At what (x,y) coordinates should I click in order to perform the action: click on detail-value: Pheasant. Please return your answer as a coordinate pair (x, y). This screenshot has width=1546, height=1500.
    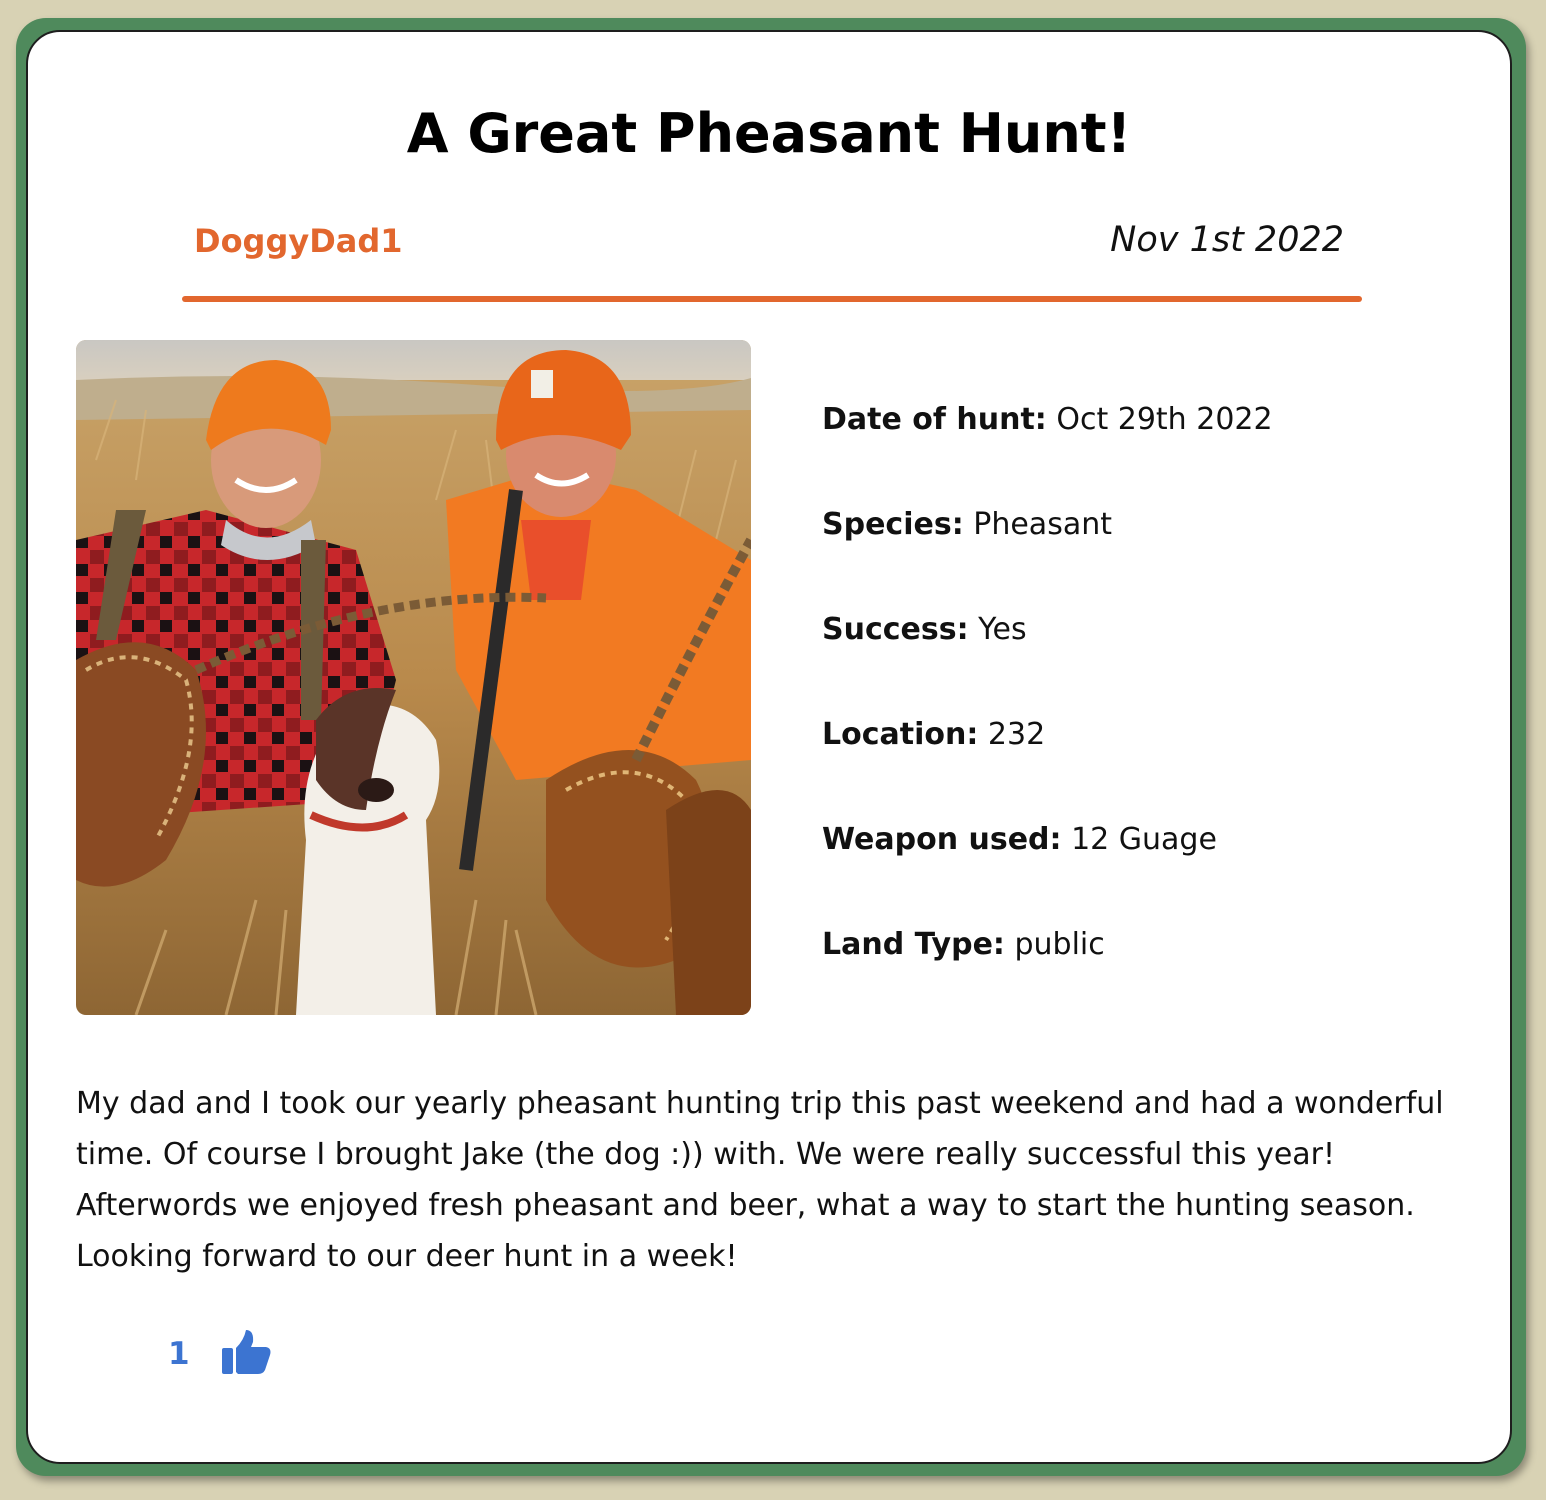
    Looking at the image, I should click on (1042, 524).